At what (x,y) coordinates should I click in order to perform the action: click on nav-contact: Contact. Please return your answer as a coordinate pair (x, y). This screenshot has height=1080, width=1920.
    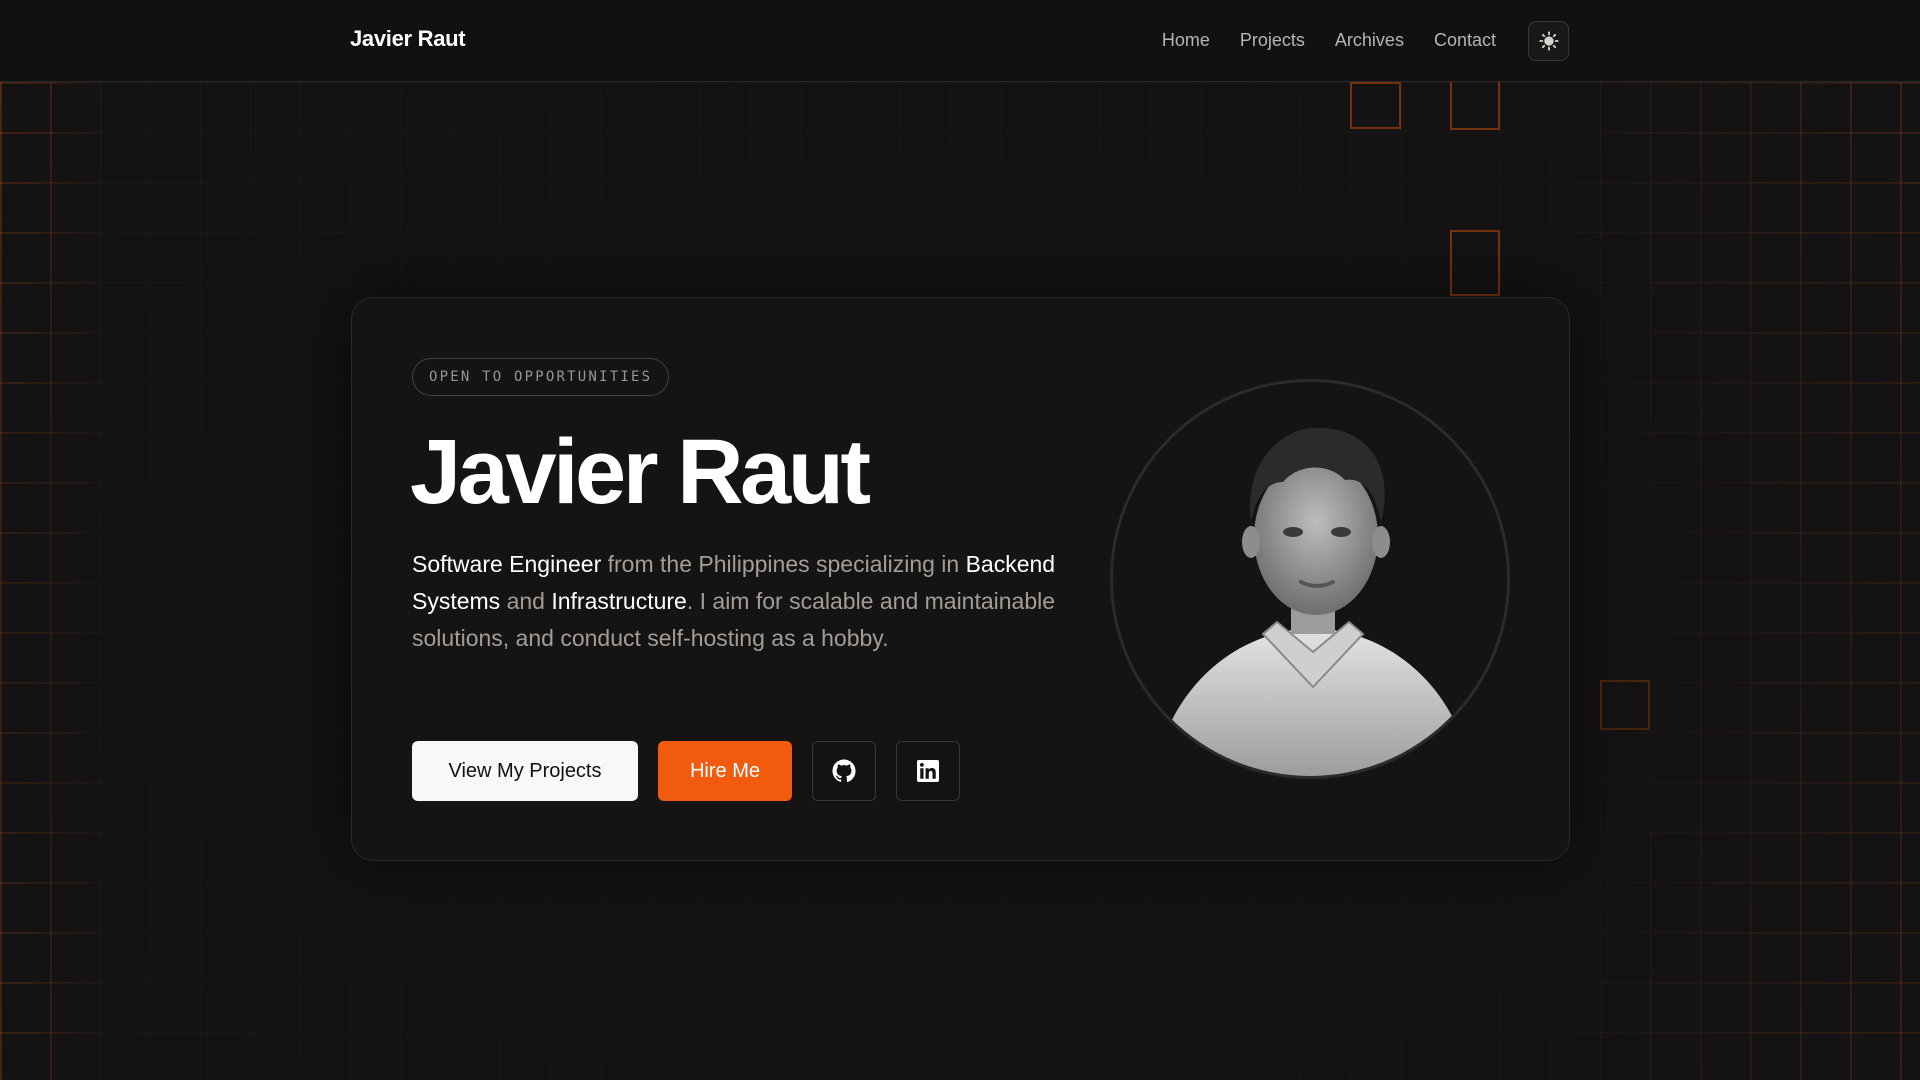
    Looking at the image, I should click on (1465, 40).